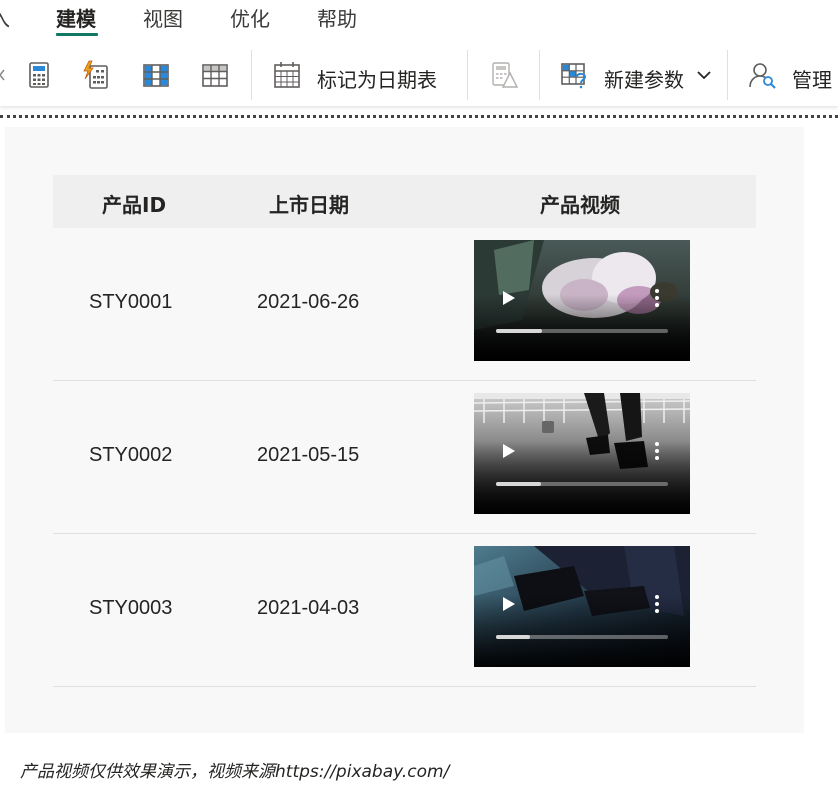 This screenshot has height=796, width=838. I want to click on ribbon-tabs: 入 建模 视图 优化 帮助, so click(419, 20).